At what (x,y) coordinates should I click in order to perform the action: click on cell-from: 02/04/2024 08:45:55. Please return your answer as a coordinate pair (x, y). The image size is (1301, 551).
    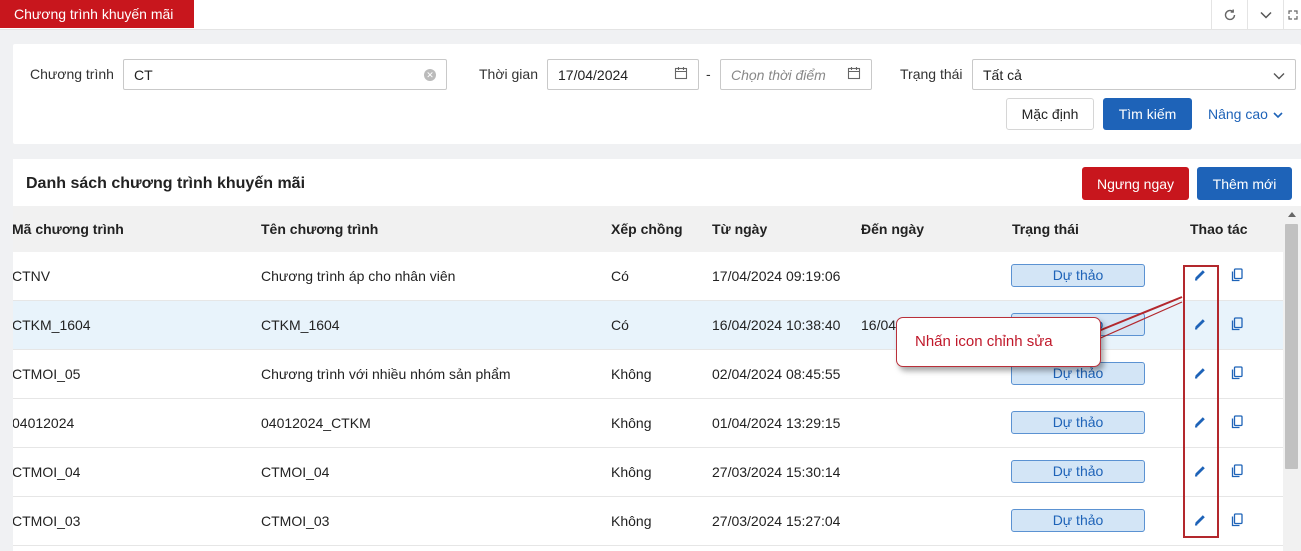
    Looking at the image, I should click on (776, 374).